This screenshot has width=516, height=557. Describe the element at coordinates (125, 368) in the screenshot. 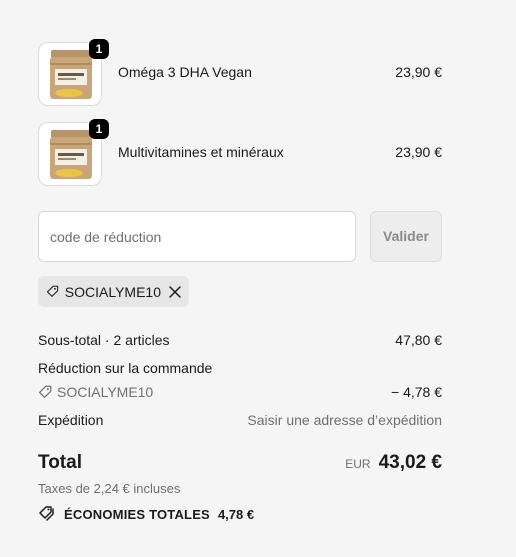

I see `order-discount-label: Réduction sur la commande` at that location.